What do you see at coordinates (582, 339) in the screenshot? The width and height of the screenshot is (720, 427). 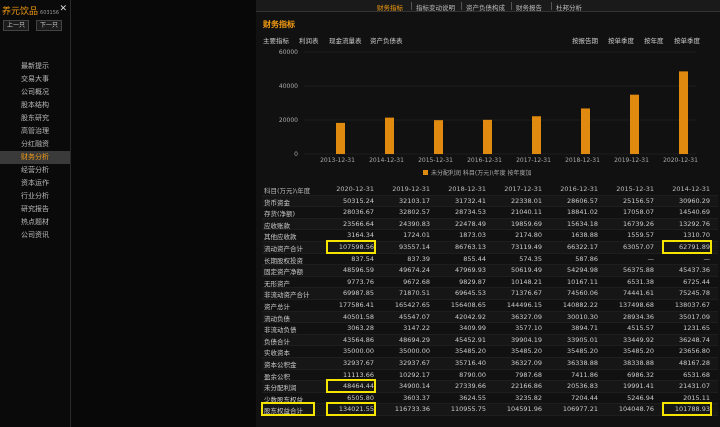 I see `cell-value: 33905.01` at bounding box center [582, 339].